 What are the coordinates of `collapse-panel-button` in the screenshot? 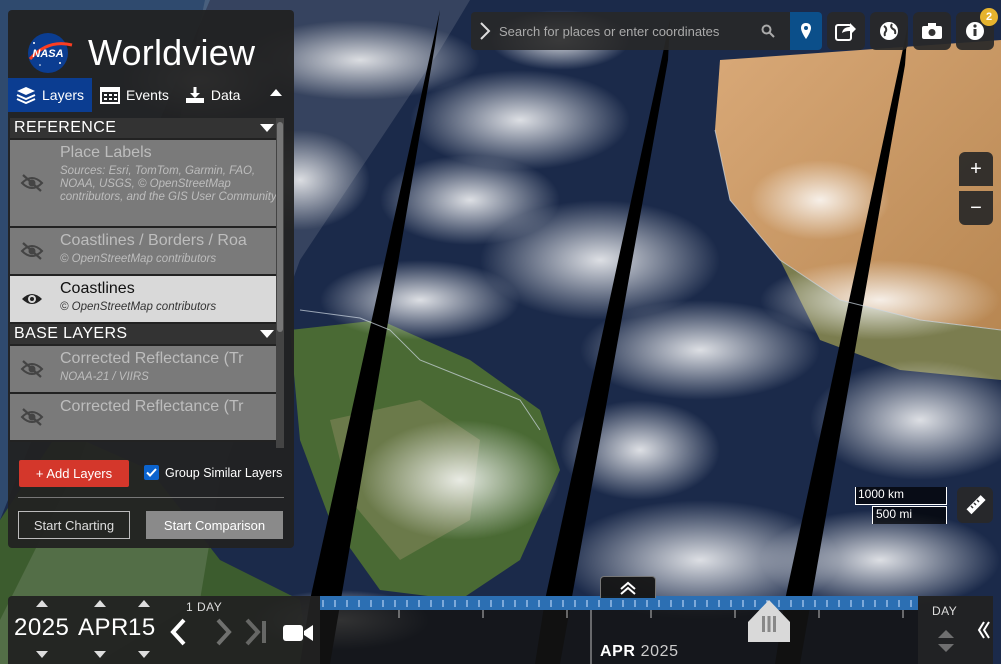 It's located at (276, 92).